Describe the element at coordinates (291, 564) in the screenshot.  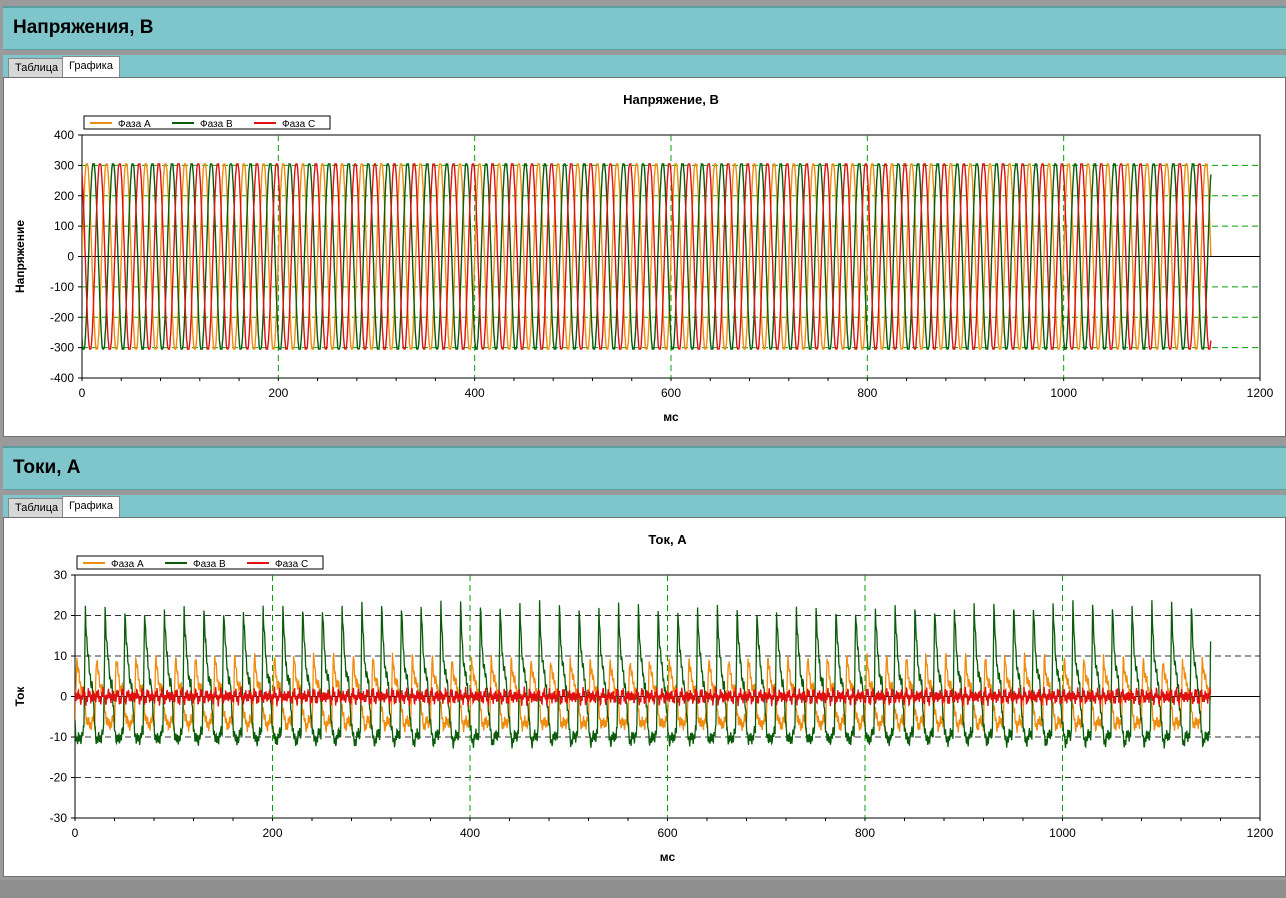
I see `current-legend-label: Фаза C` at that location.